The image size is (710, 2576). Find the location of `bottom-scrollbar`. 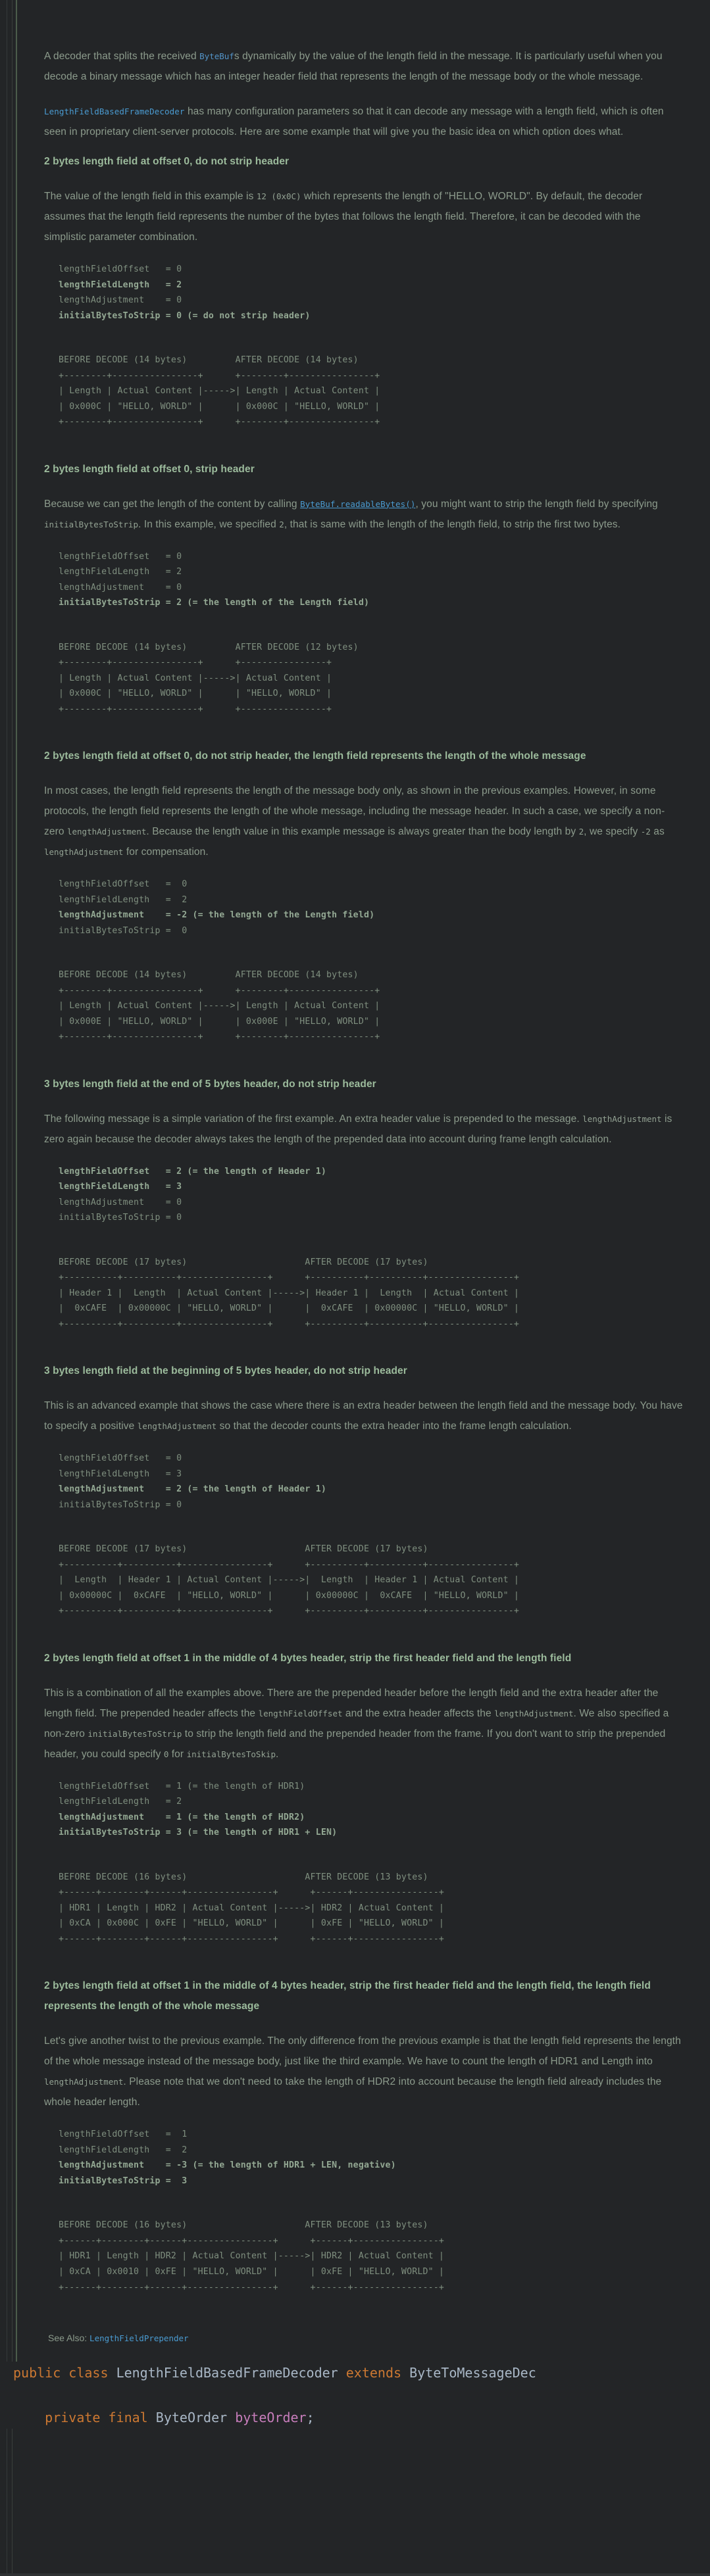

bottom-scrollbar is located at coordinates (355, 2574).